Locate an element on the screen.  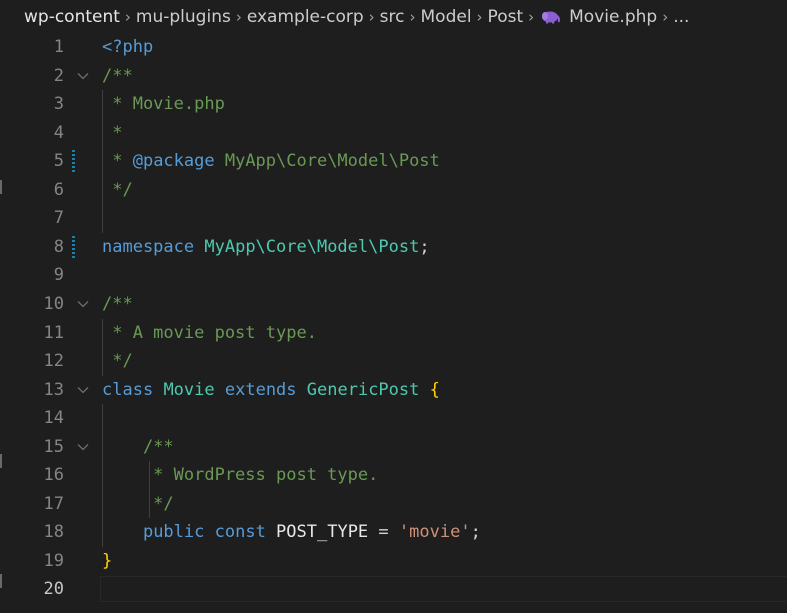
code-text: <?php is located at coordinates (127, 47).